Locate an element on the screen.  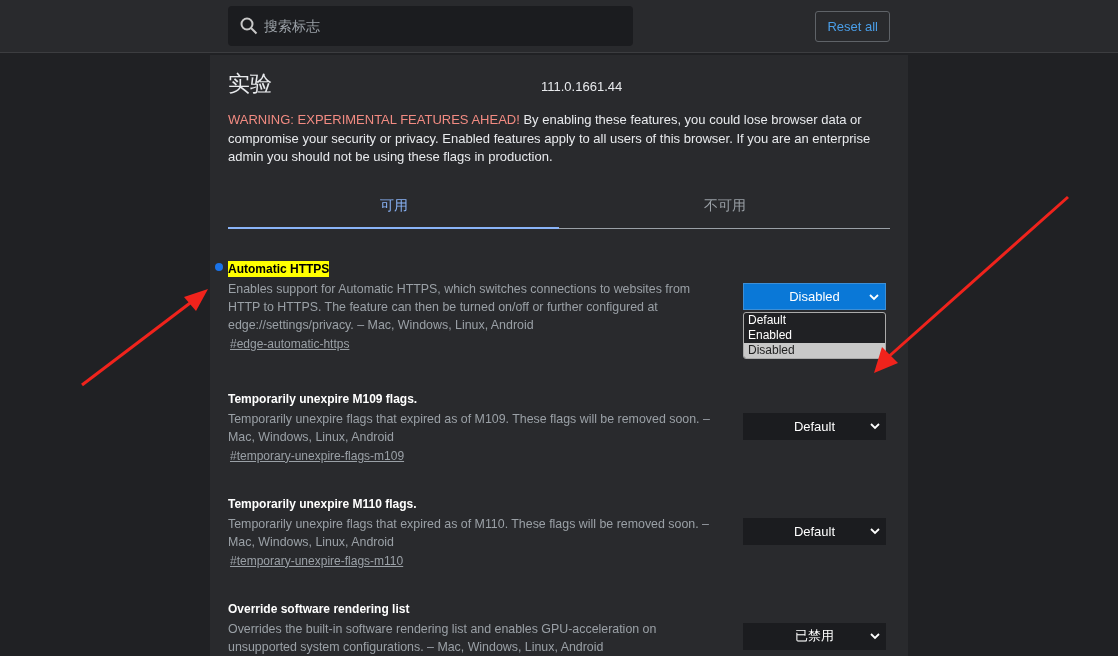
flag-title: Override software rendering list is located at coordinates (319, 608).